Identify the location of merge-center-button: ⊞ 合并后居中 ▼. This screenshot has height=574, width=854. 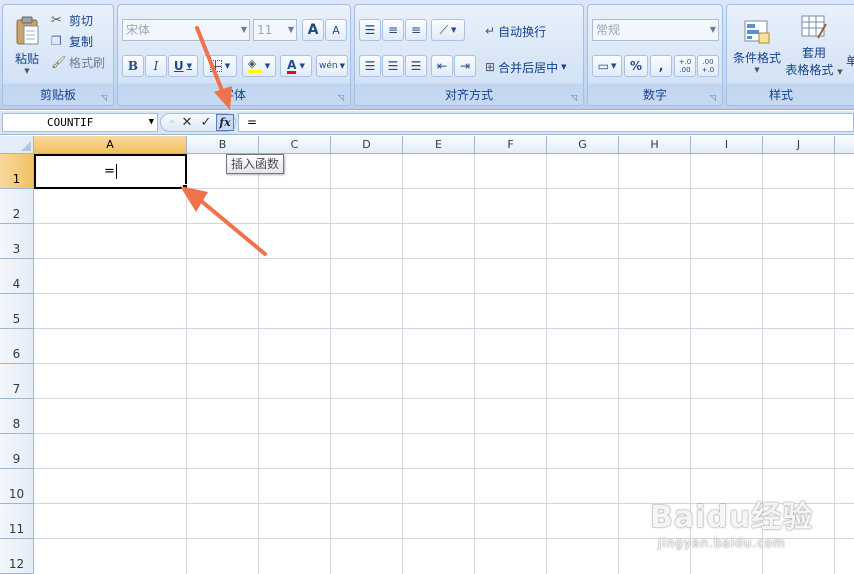
(525, 67).